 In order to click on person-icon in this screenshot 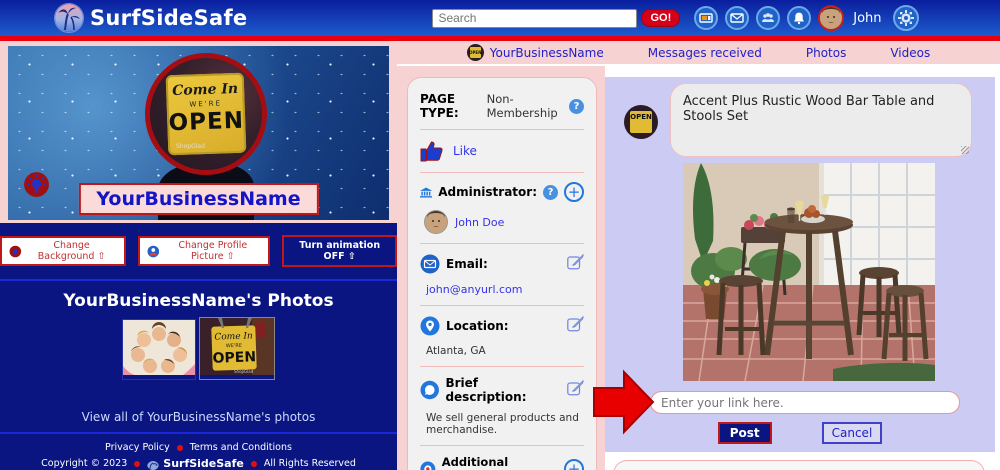, I will do `click(153, 251)`.